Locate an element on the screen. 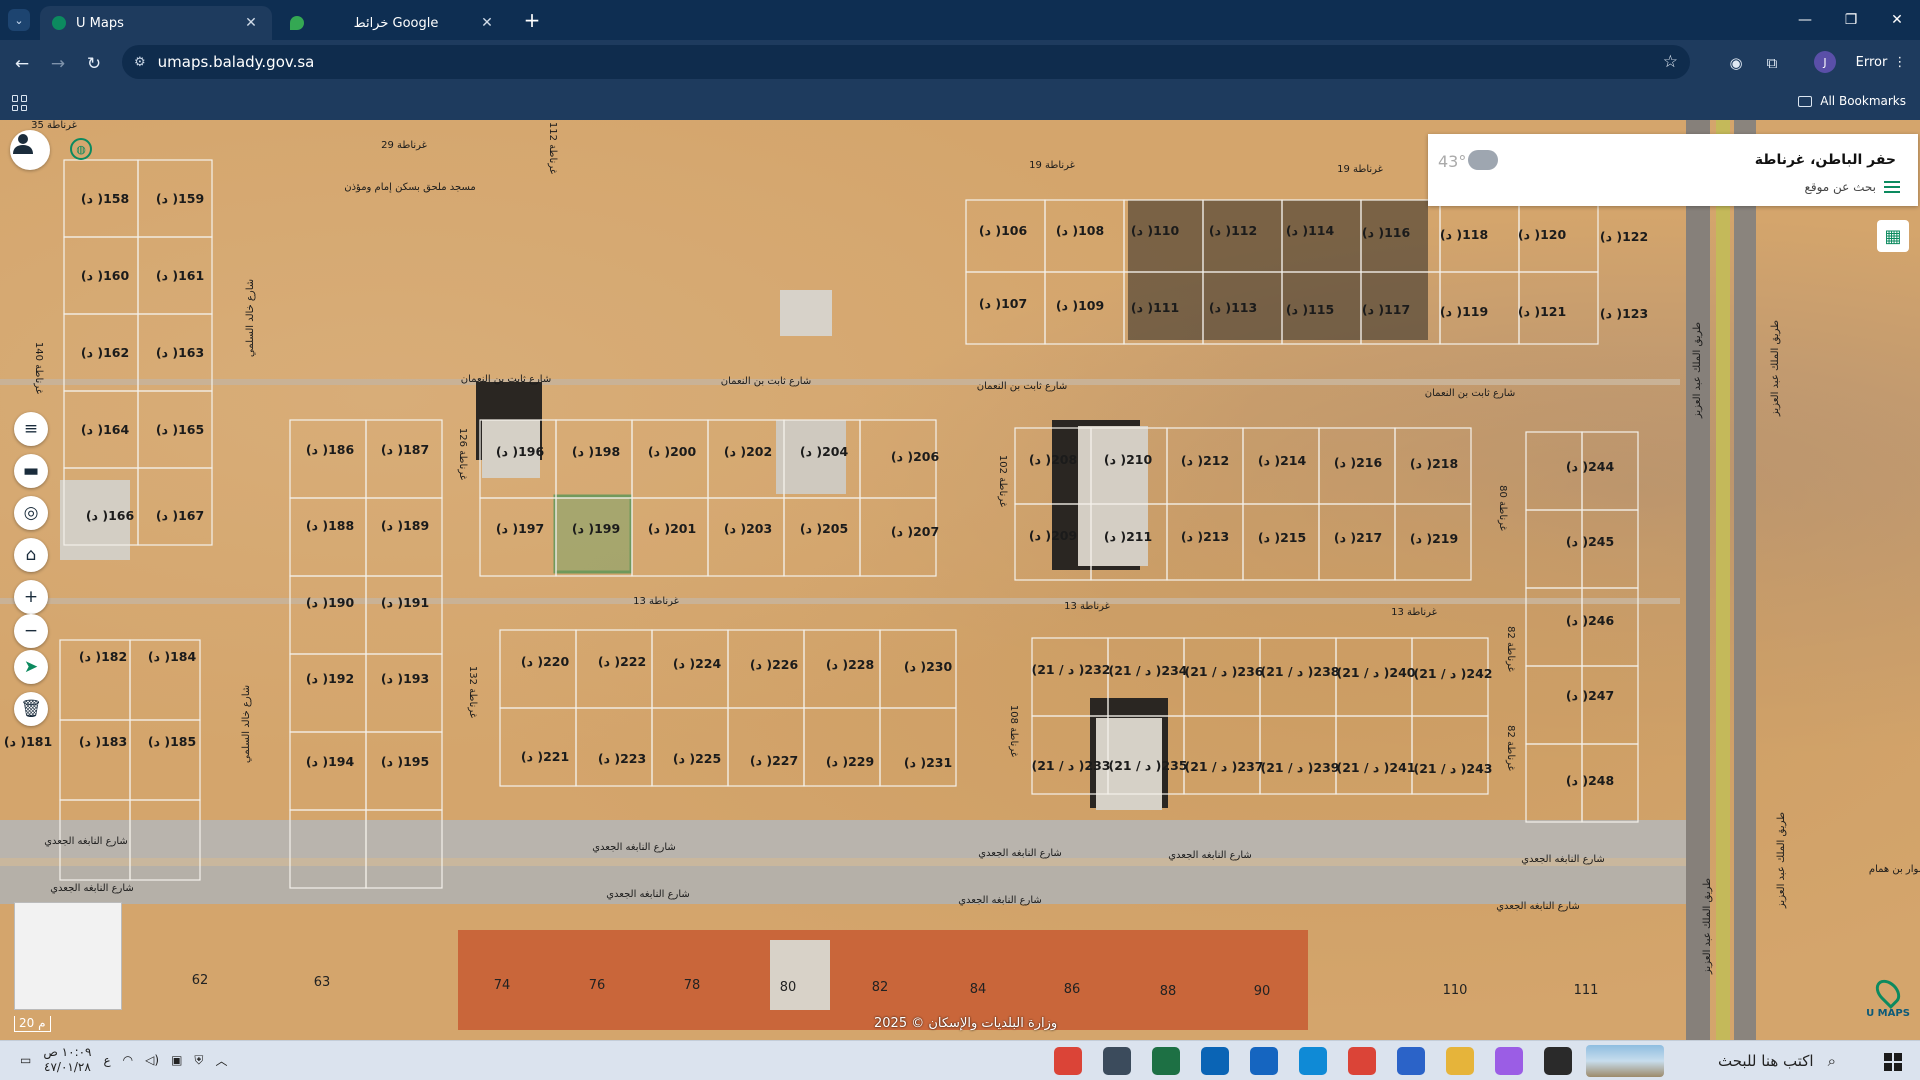 The width and height of the screenshot is (1920, 1080). parcel-label: (21 / د )243 is located at coordinates (1453, 768).